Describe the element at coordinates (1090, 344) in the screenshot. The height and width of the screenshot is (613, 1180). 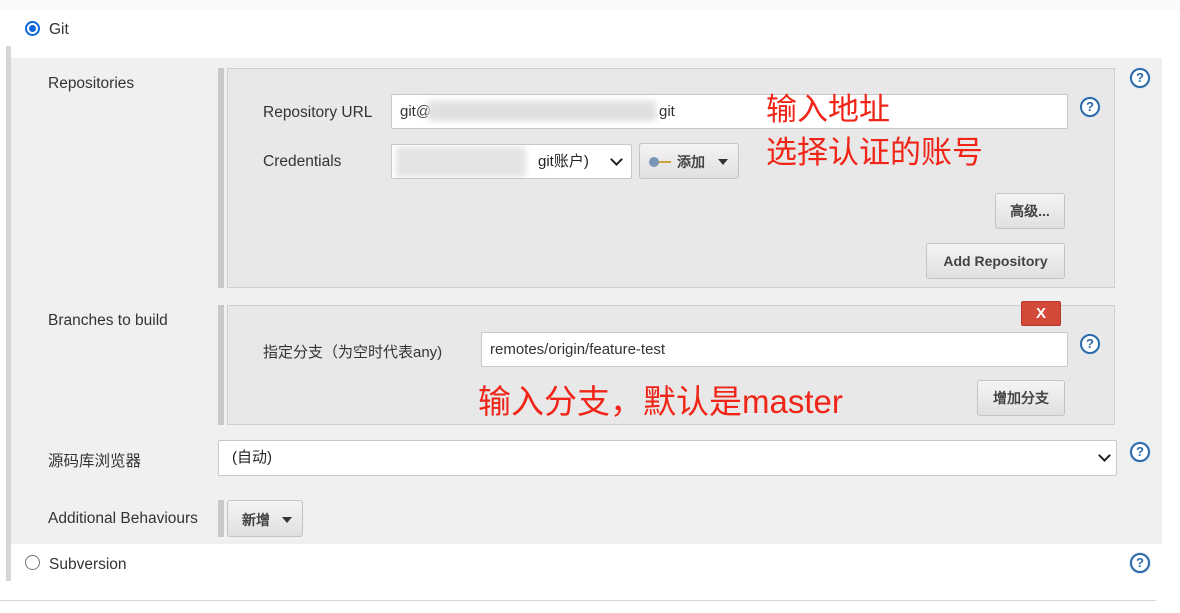
I see `branch-help-icon: ?` at that location.